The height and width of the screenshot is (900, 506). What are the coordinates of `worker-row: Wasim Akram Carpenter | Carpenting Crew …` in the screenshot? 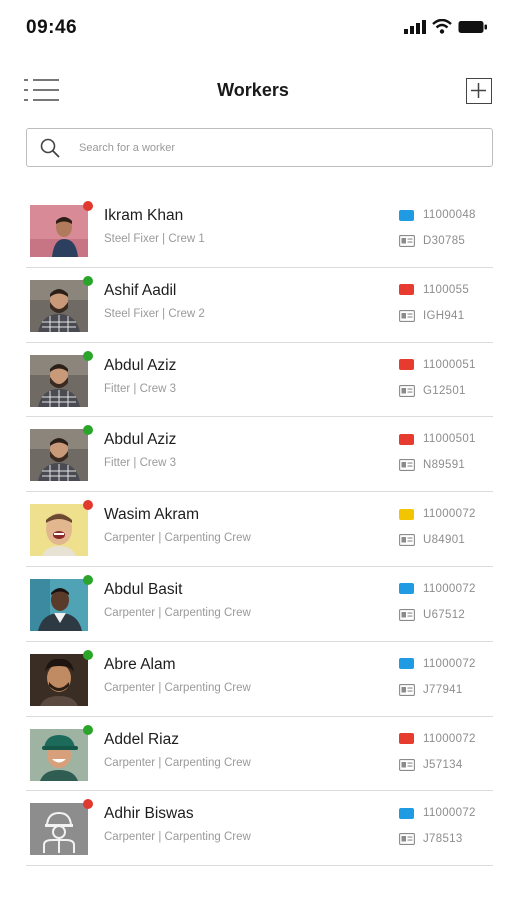 It's located at (259, 529).